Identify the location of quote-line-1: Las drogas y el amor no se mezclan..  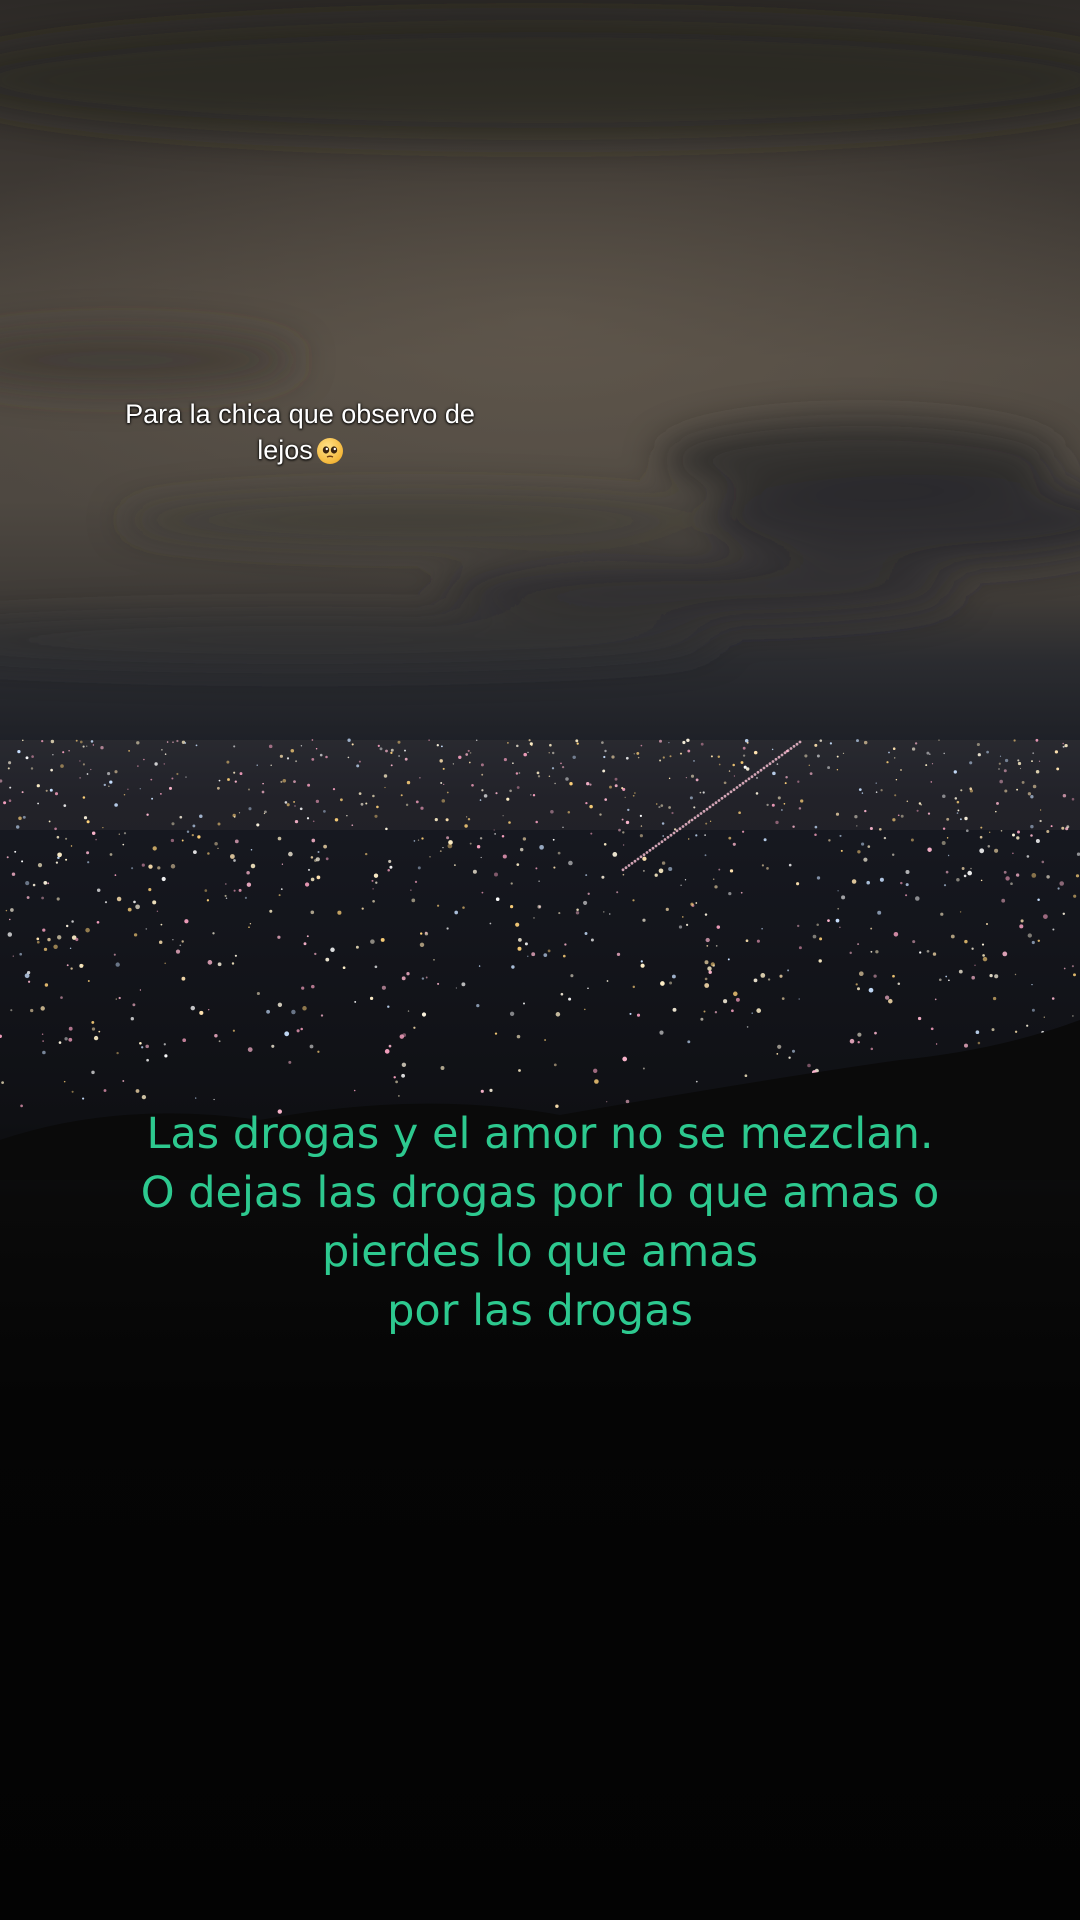
(540, 1134).